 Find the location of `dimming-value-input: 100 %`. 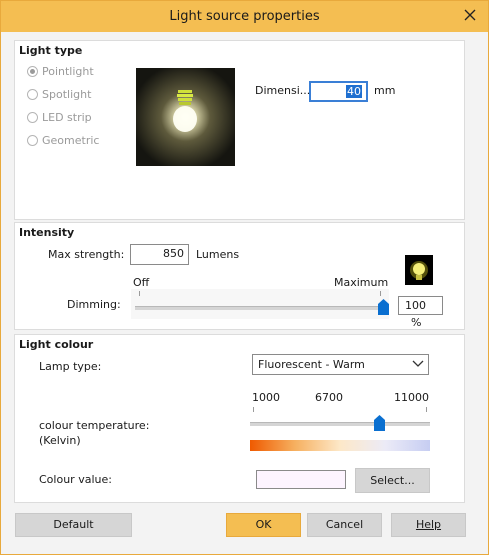

dimming-value-input: 100 % is located at coordinates (420, 312).